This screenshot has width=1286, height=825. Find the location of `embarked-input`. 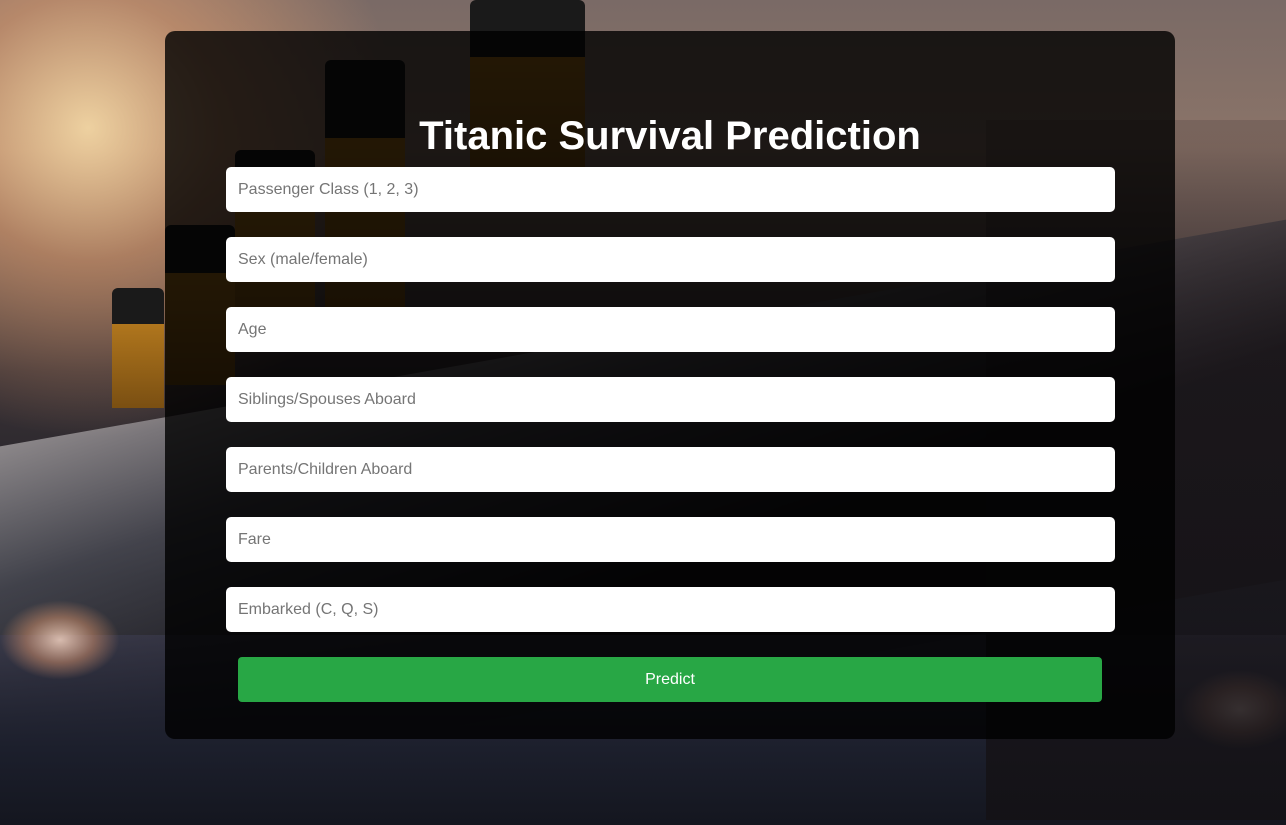

embarked-input is located at coordinates (670, 609).